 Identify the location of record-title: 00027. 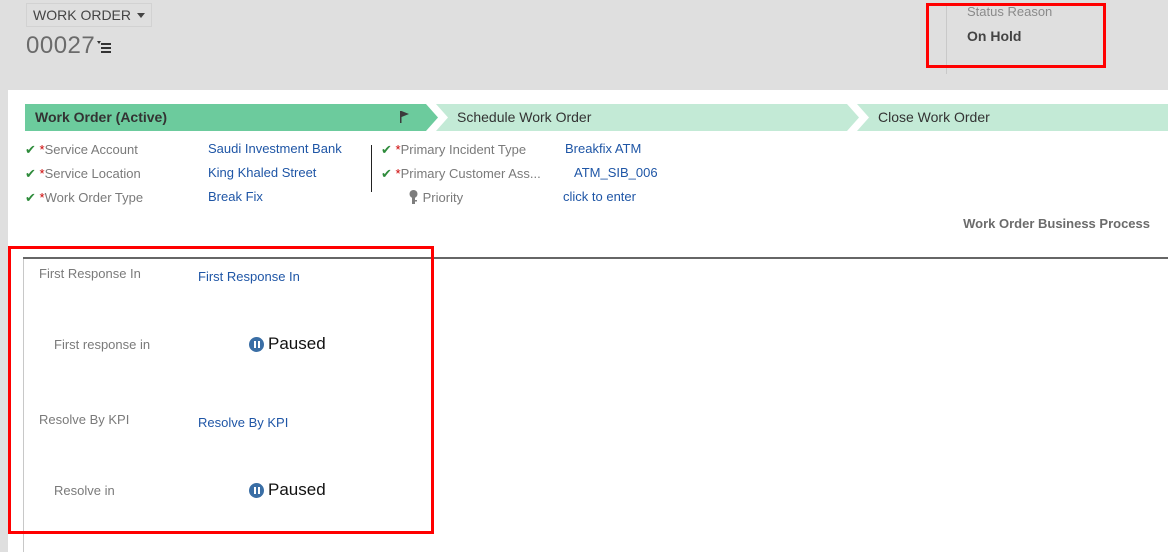
(61, 45).